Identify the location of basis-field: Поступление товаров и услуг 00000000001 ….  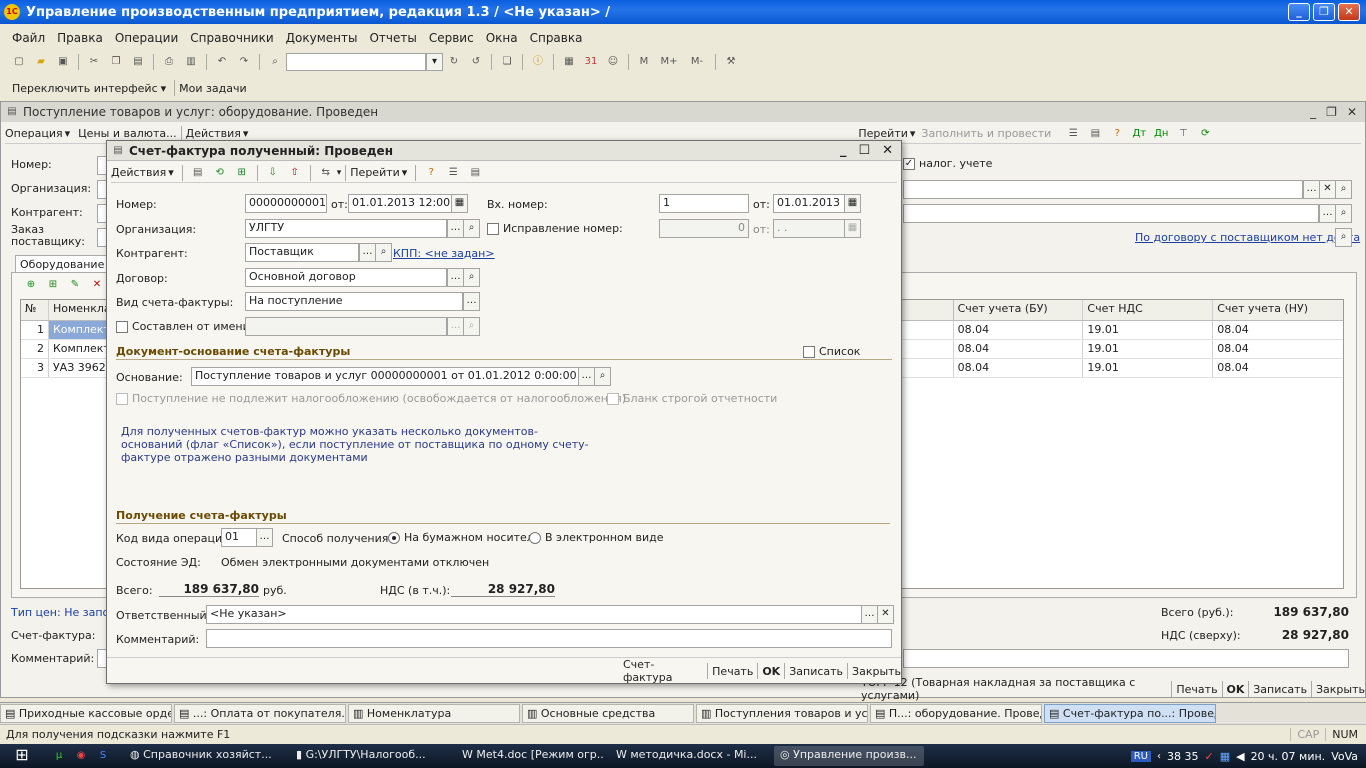
(385, 376).